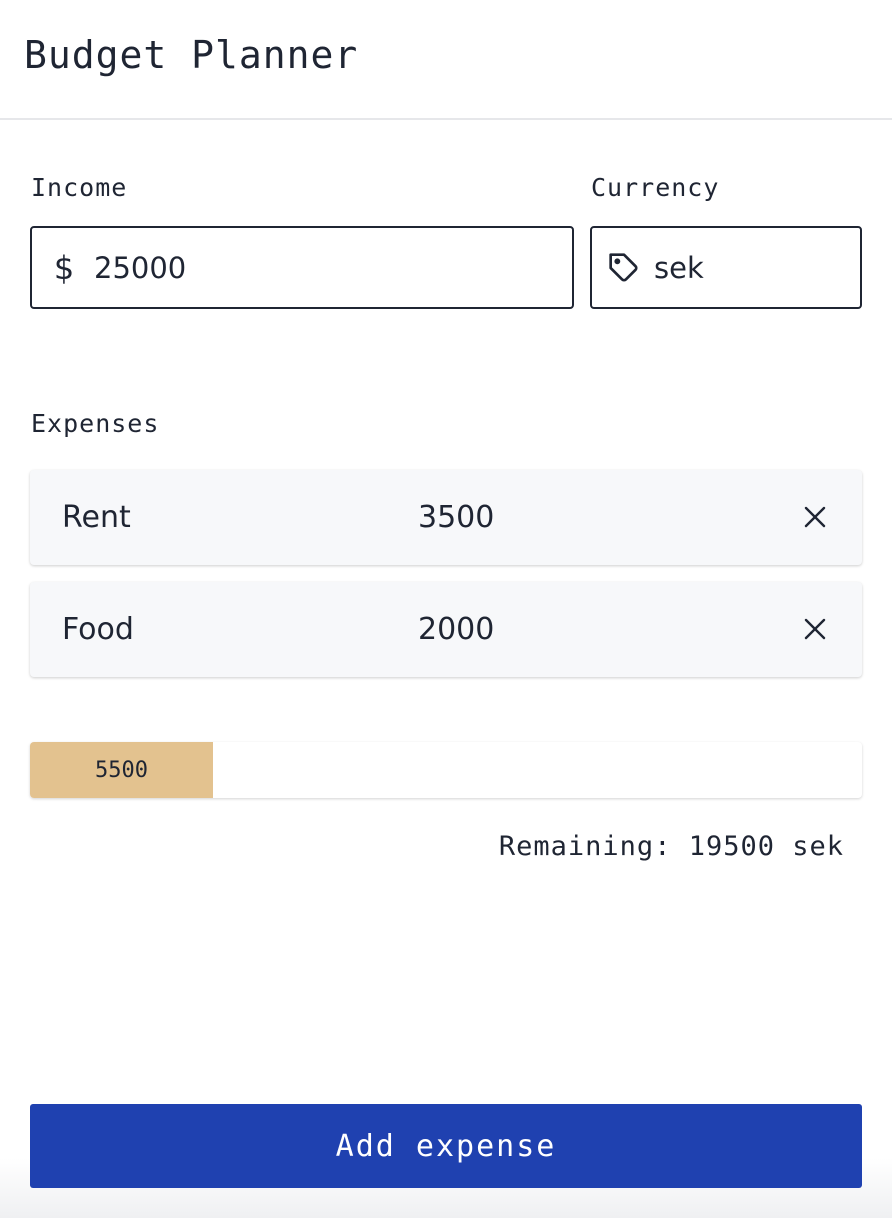  What do you see at coordinates (79, 187) in the screenshot?
I see `income-label: Income` at bounding box center [79, 187].